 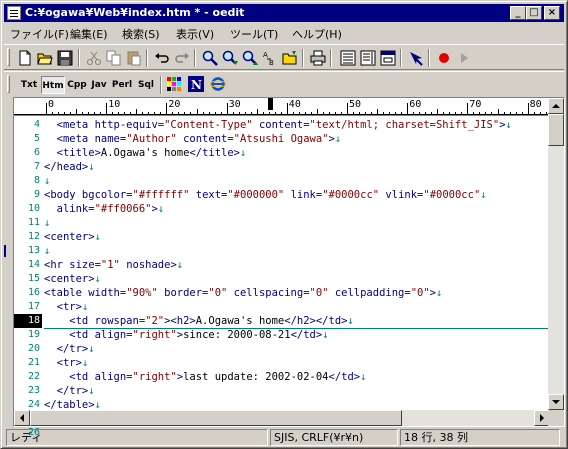 I want to click on netscape-icon: N, so click(x=196, y=84).